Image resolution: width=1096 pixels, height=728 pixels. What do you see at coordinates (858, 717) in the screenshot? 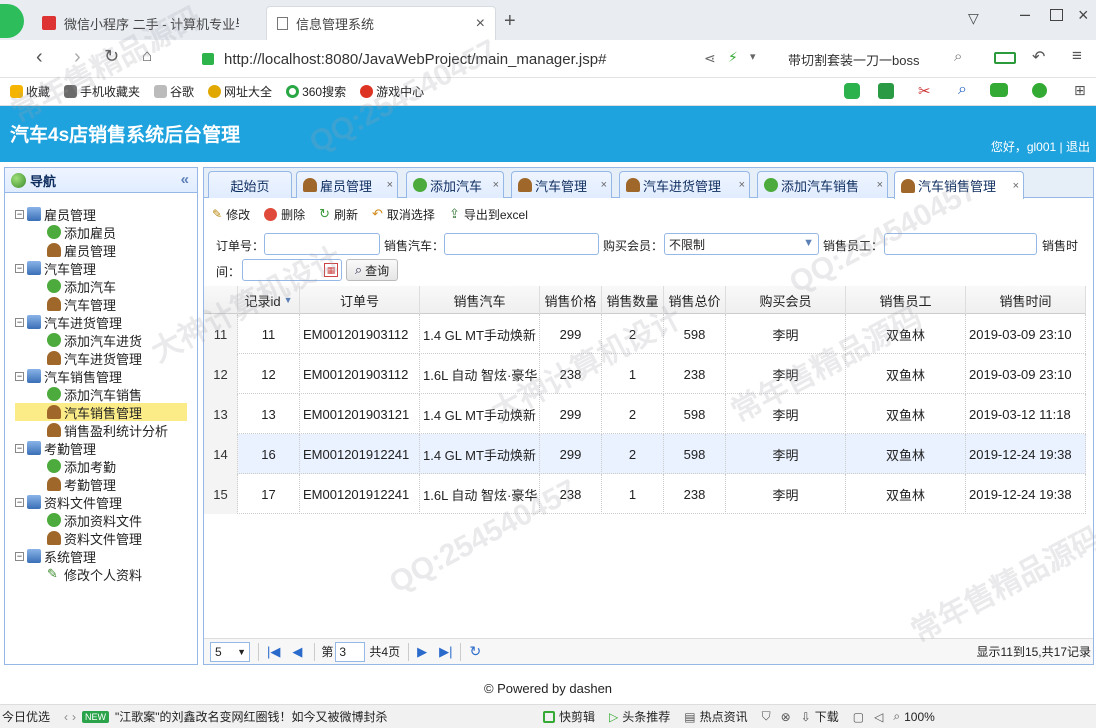
I see `window-icon: ▢` at bounding box center [858, 717].